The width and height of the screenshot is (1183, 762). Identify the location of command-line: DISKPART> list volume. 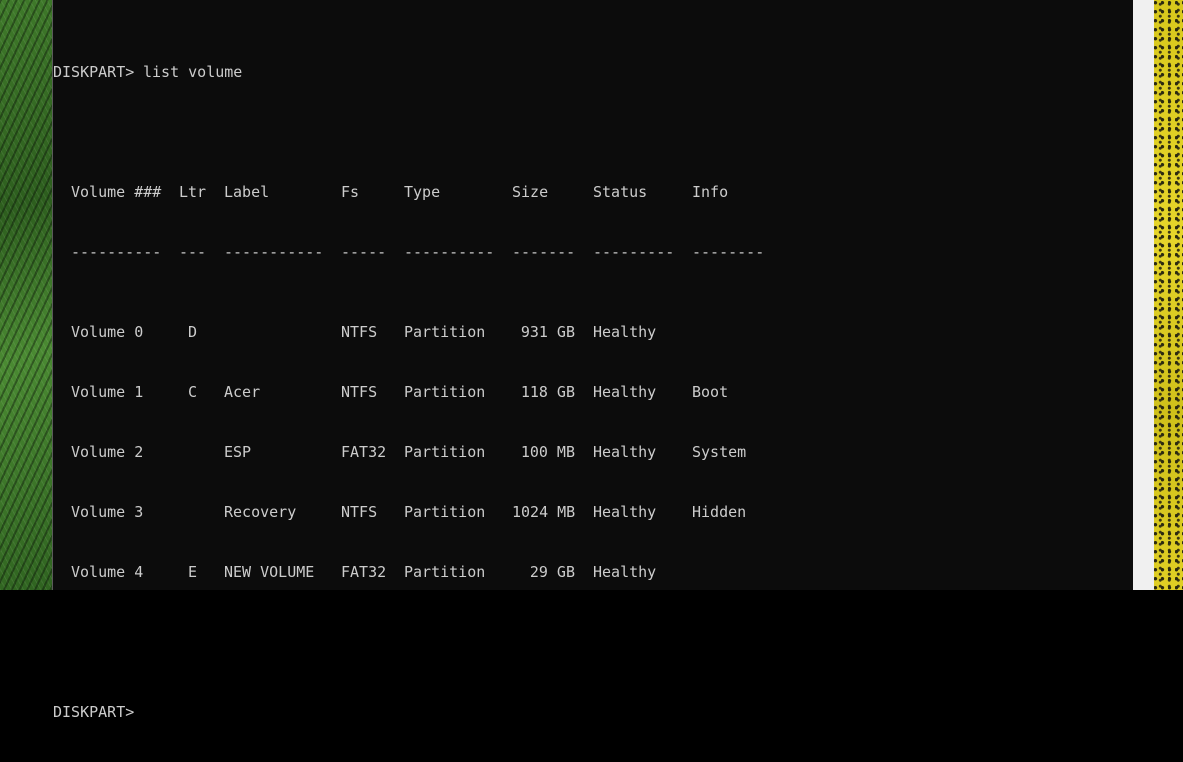
(147, 72).